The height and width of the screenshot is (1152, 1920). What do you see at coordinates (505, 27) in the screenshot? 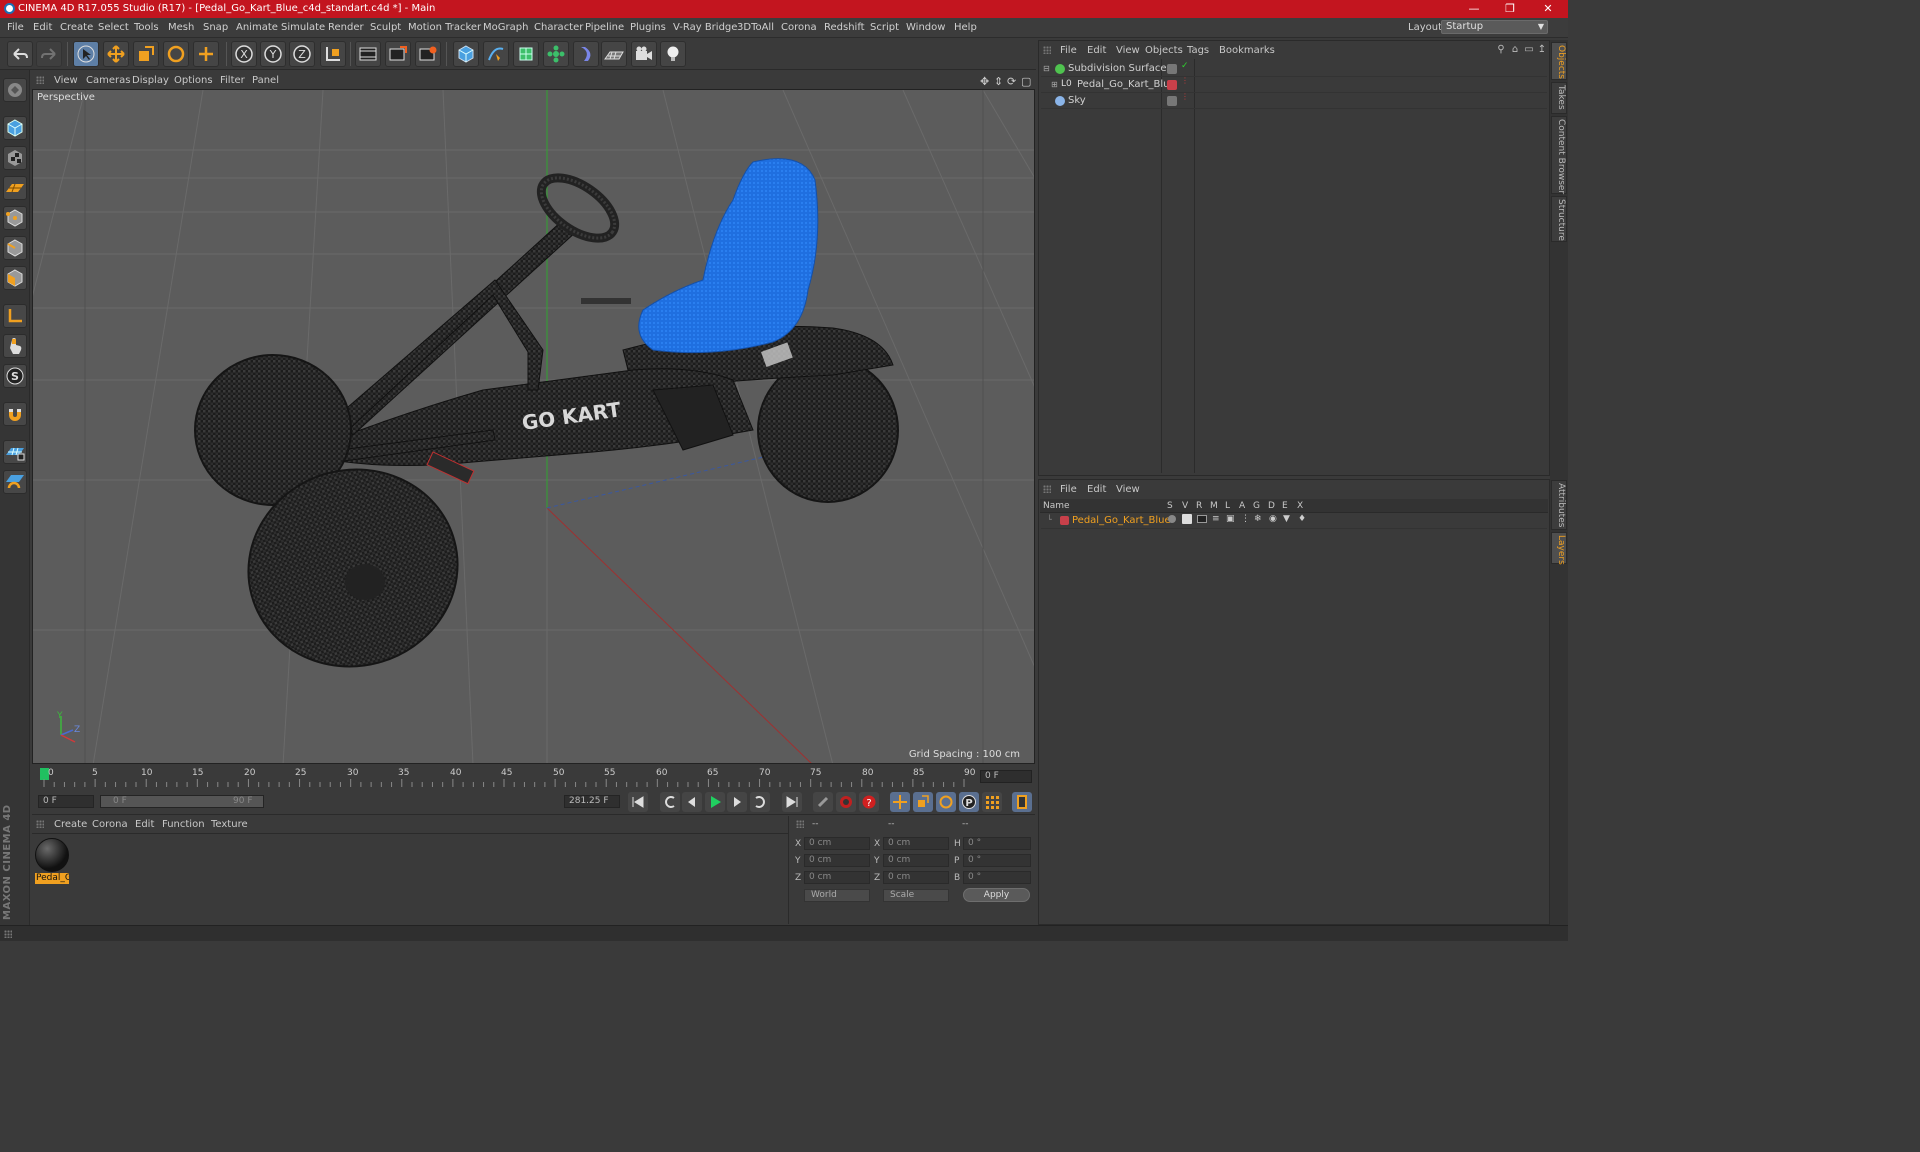
I see `menu-mograph: MoGraph` at bounding box center [505, 27].